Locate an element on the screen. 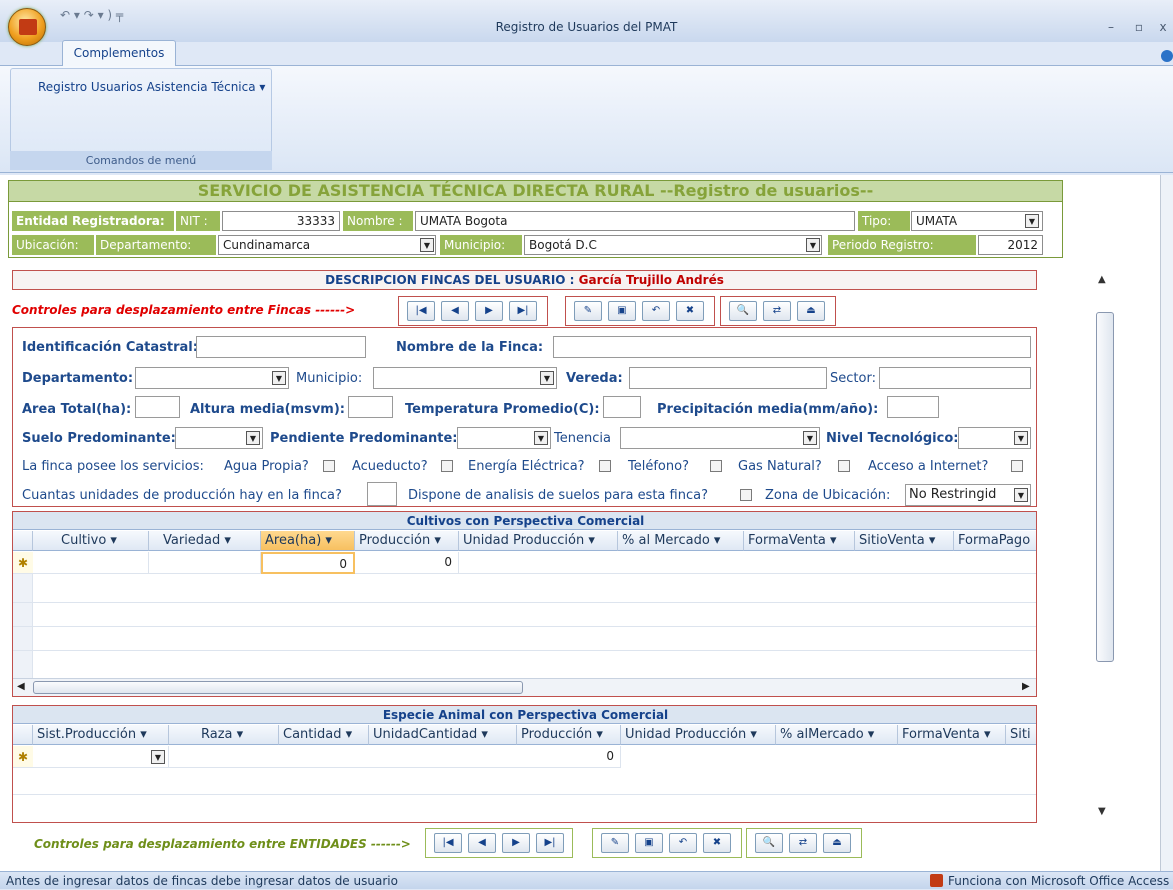  catastral-field is located at coordinates (281, 347).